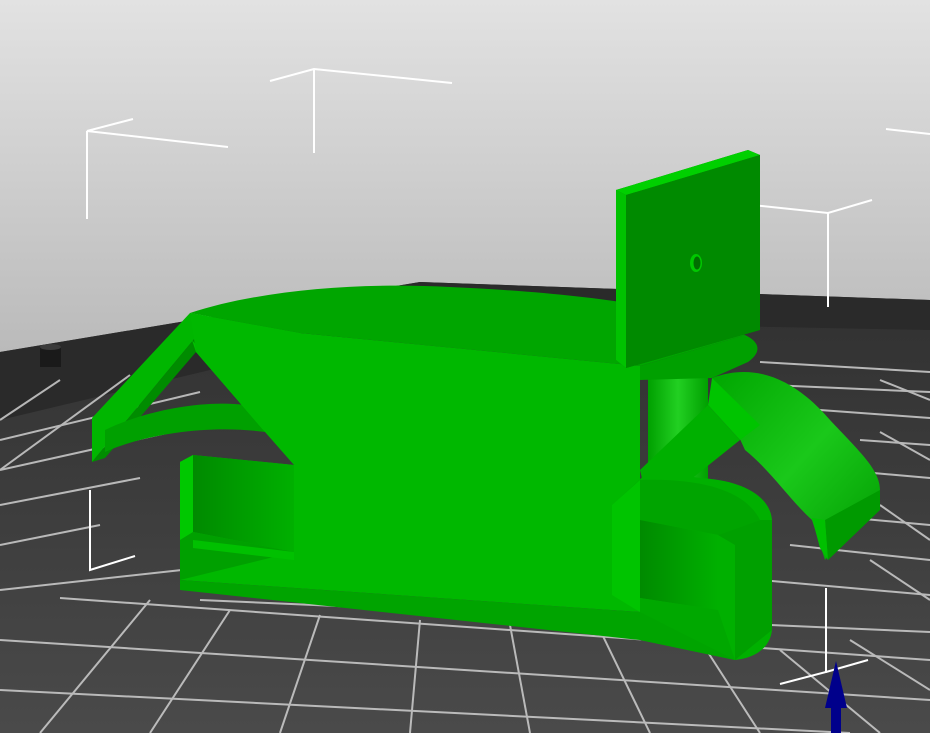  What do you see at coordinates (50, 355) in the screenshot?
I see `bed-object-icon` at bounding box center [50, 355].